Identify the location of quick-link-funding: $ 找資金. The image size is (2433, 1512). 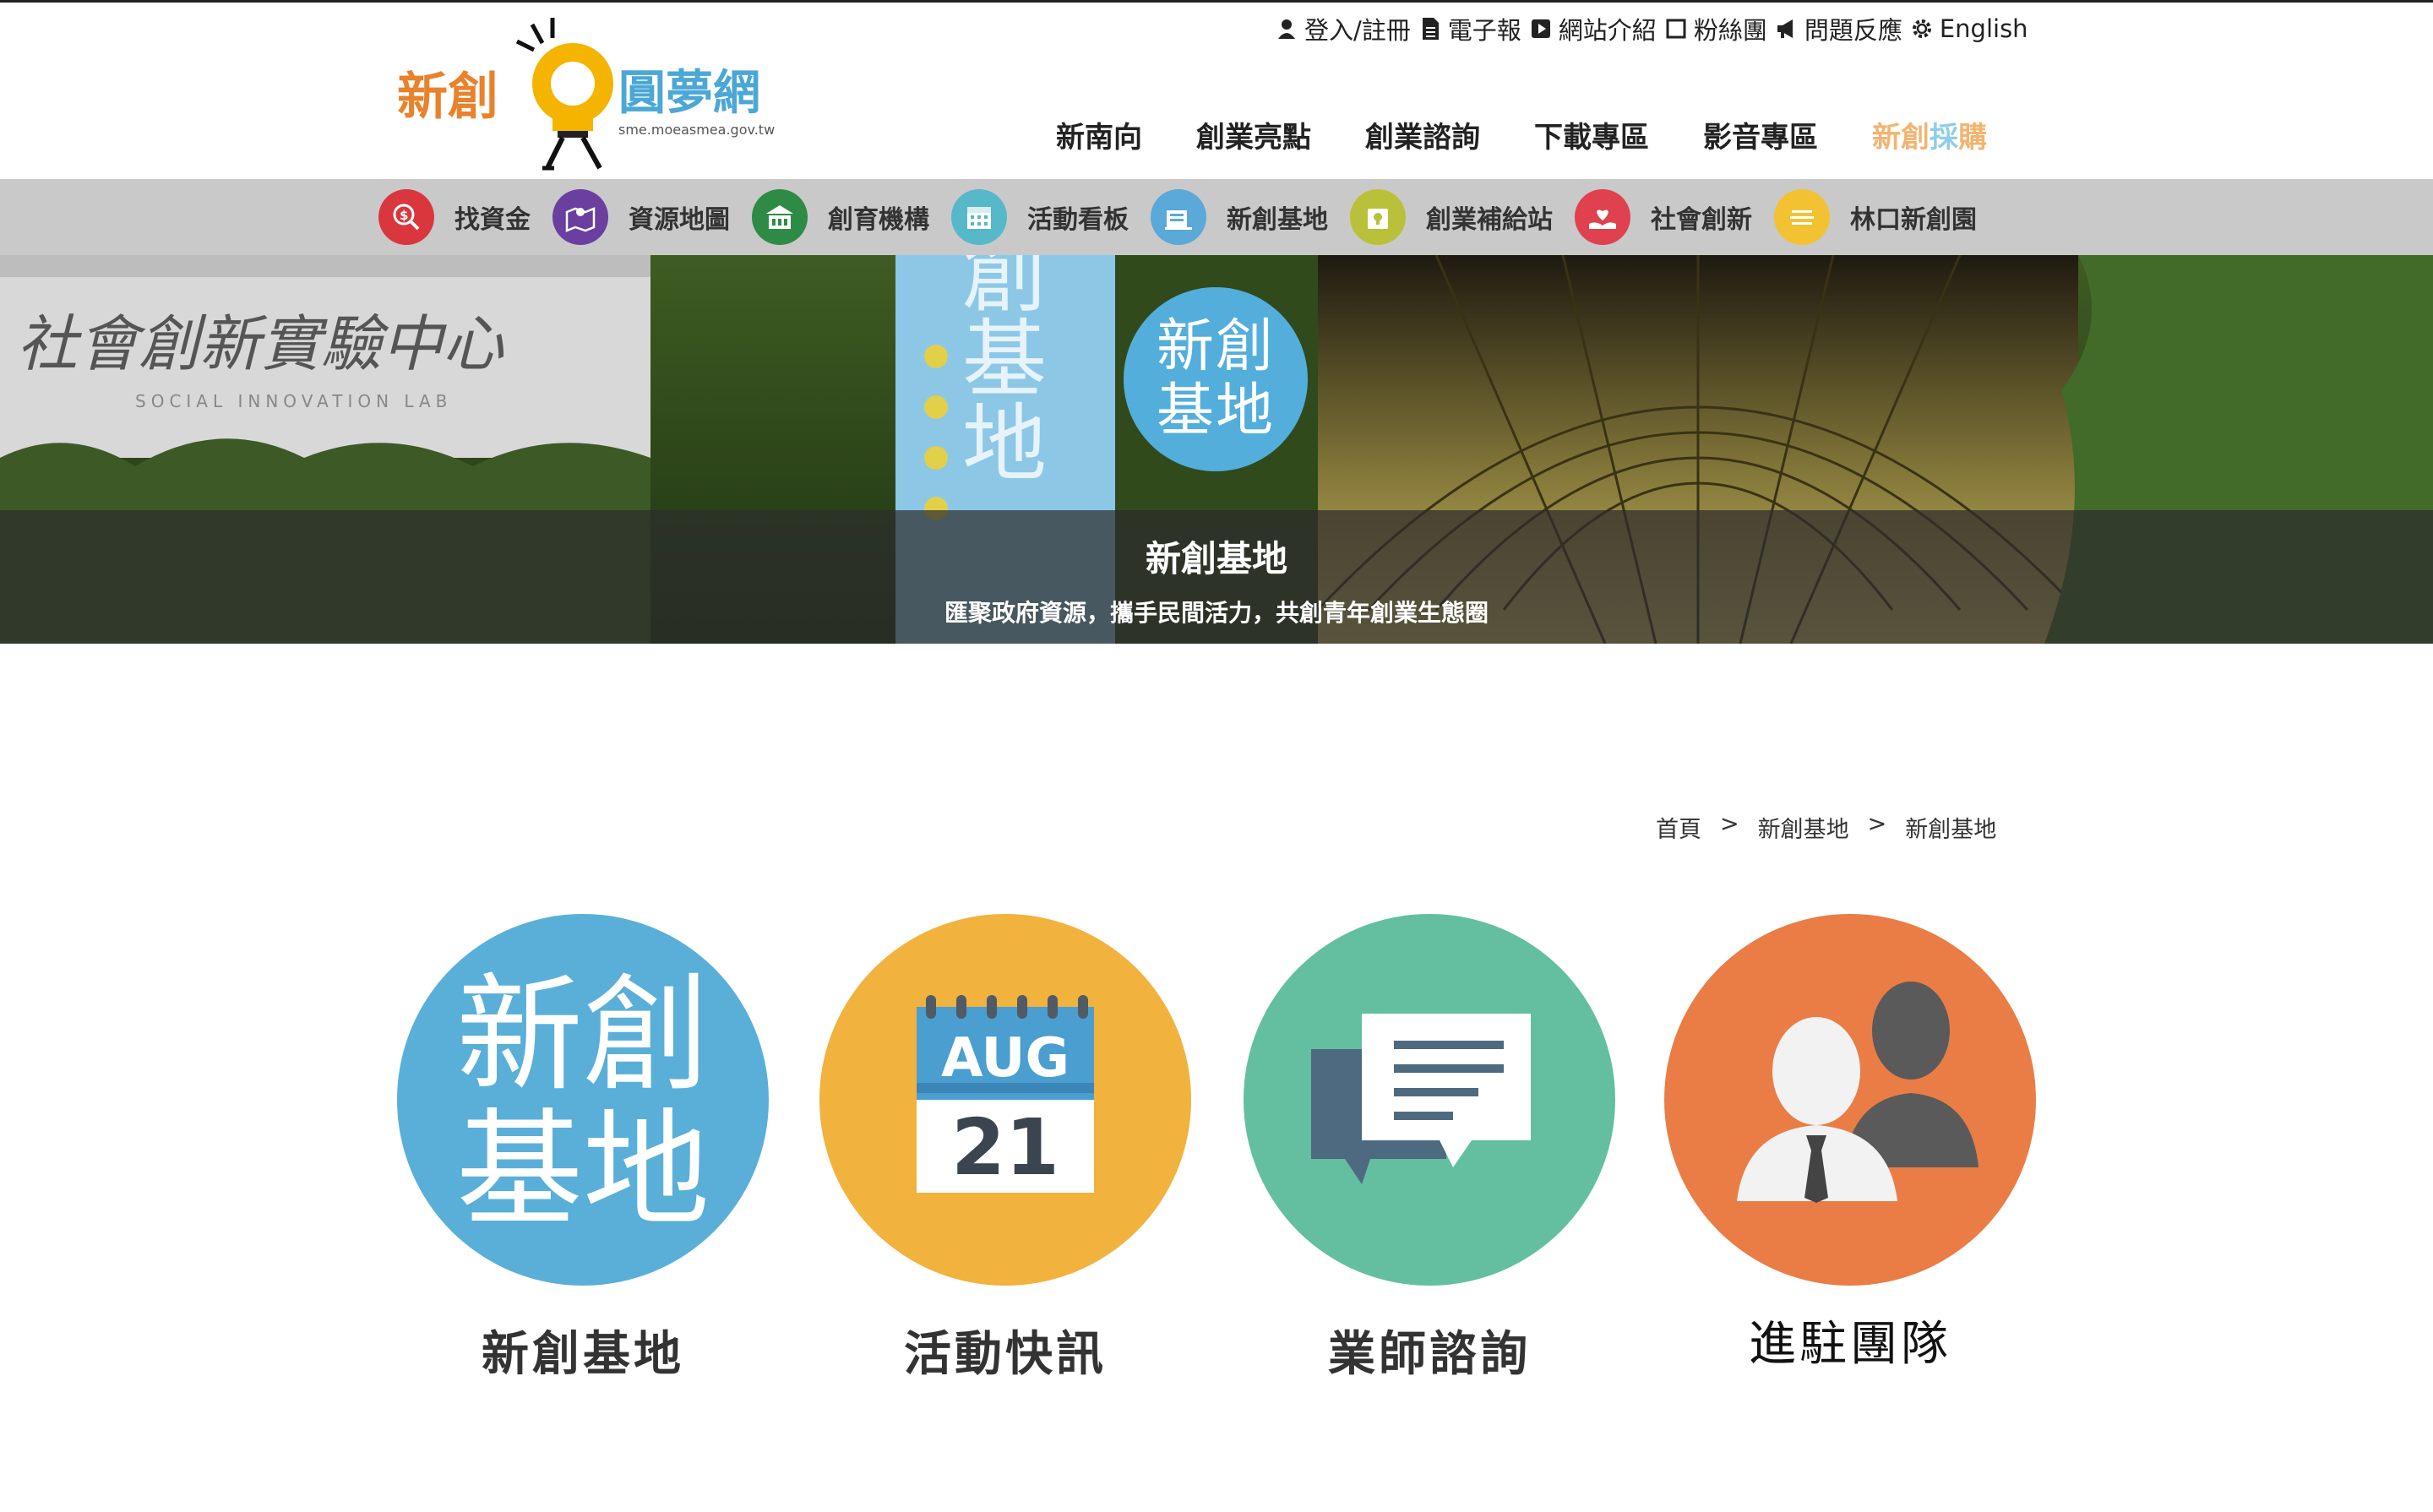
(455, 217).